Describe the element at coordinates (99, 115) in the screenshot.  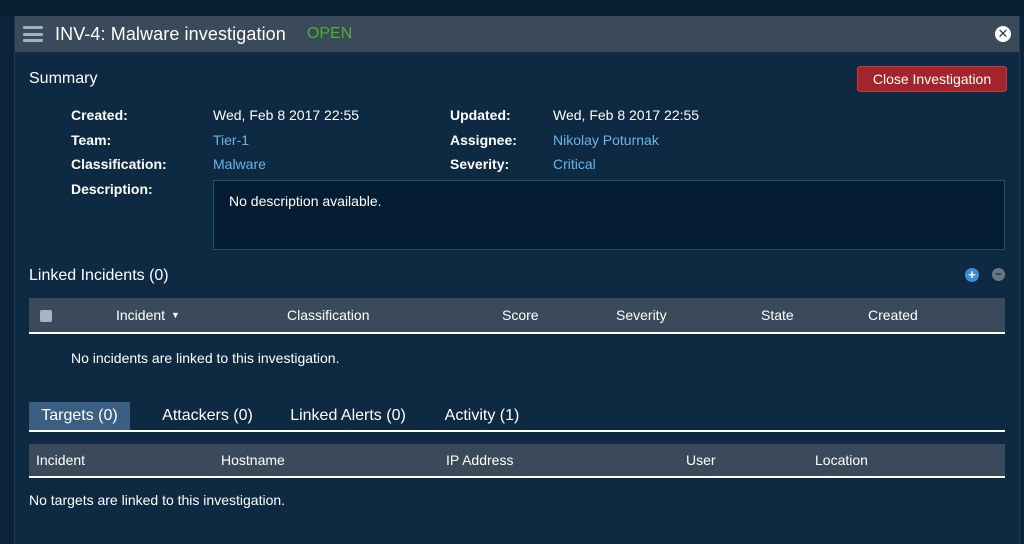
I see `created-label: Created:` at that location.